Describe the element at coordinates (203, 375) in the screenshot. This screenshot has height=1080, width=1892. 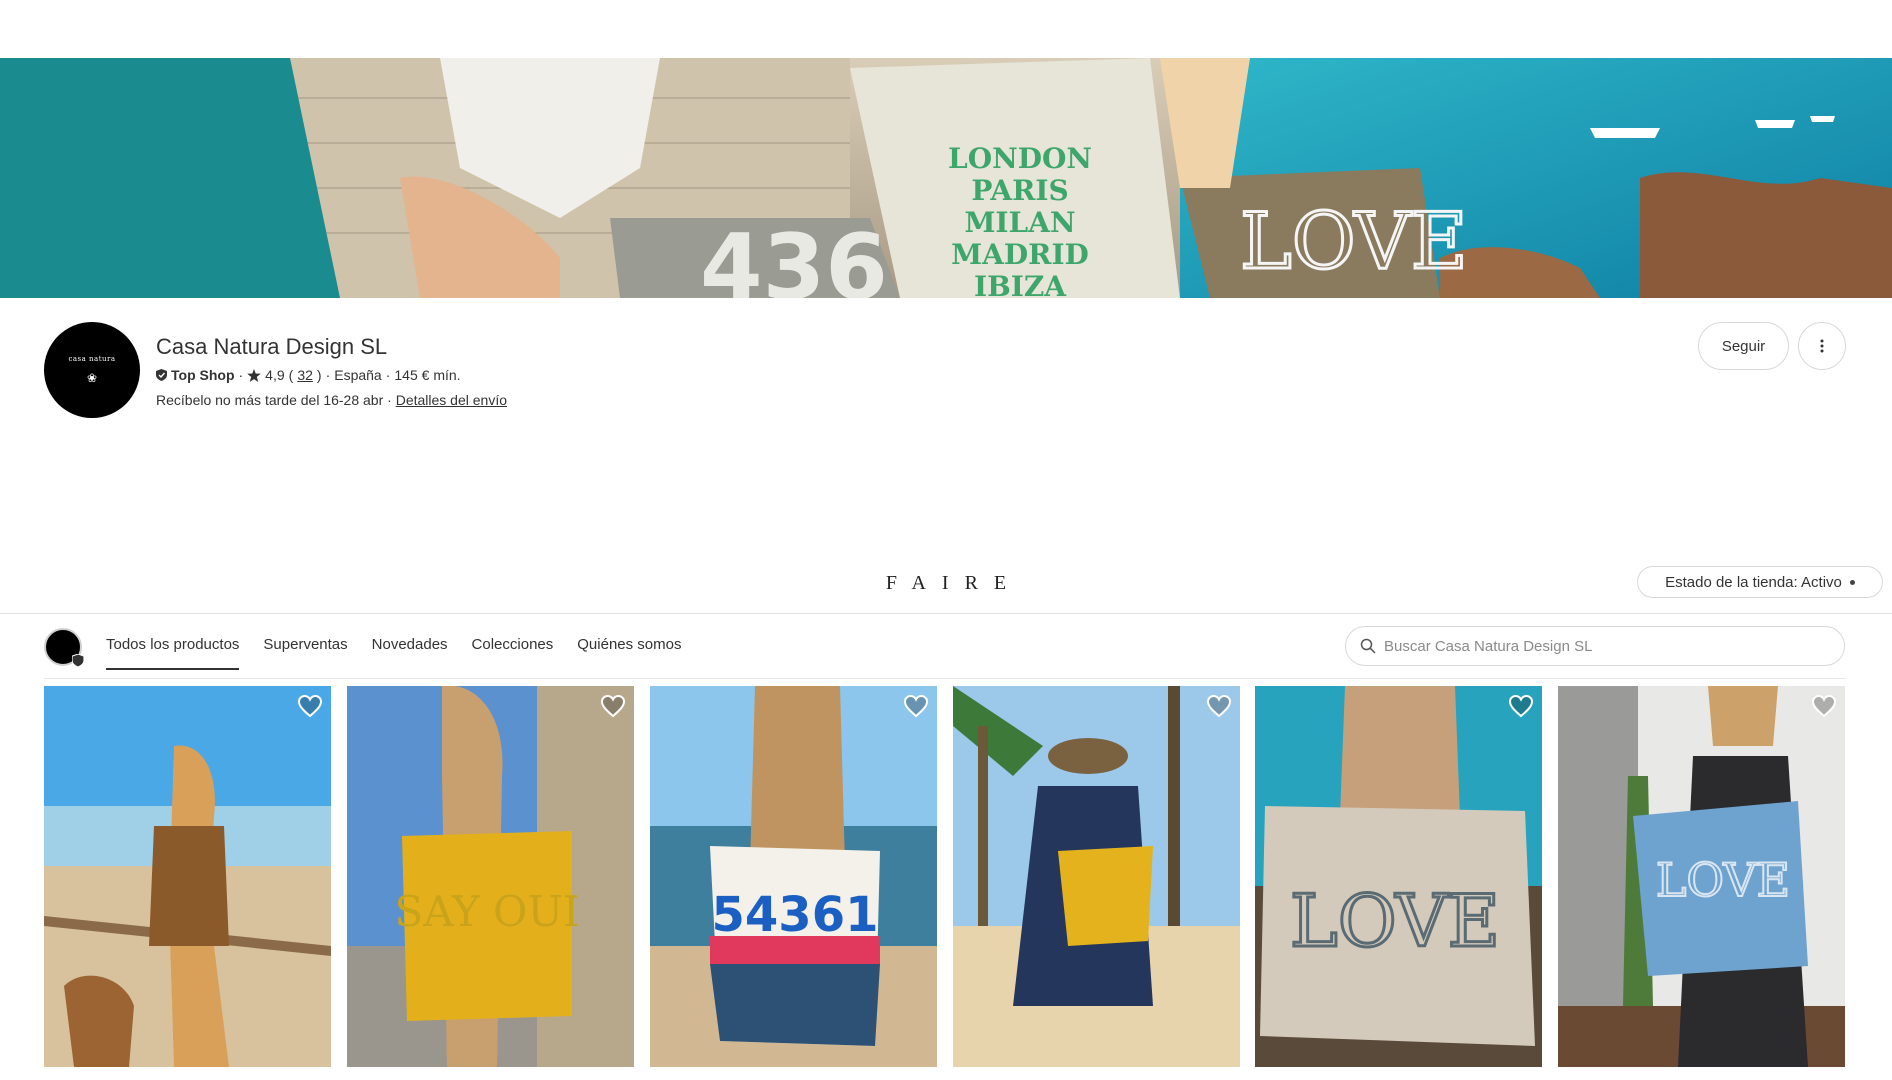
I see `top-shop-badge: Top Shop` at that location.